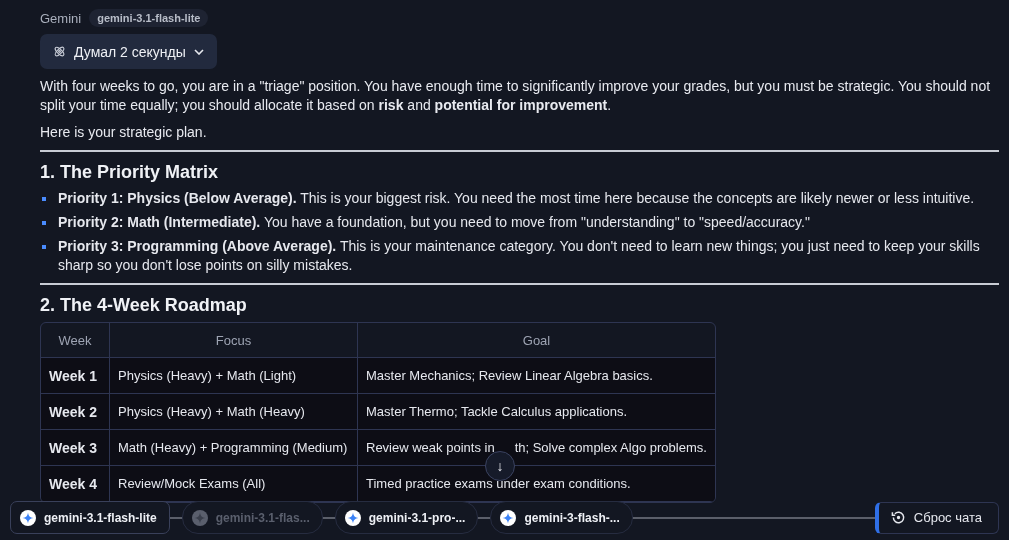 The image size is (1009, 540). I want to click on chevron-down-icon, so click(198, 51).